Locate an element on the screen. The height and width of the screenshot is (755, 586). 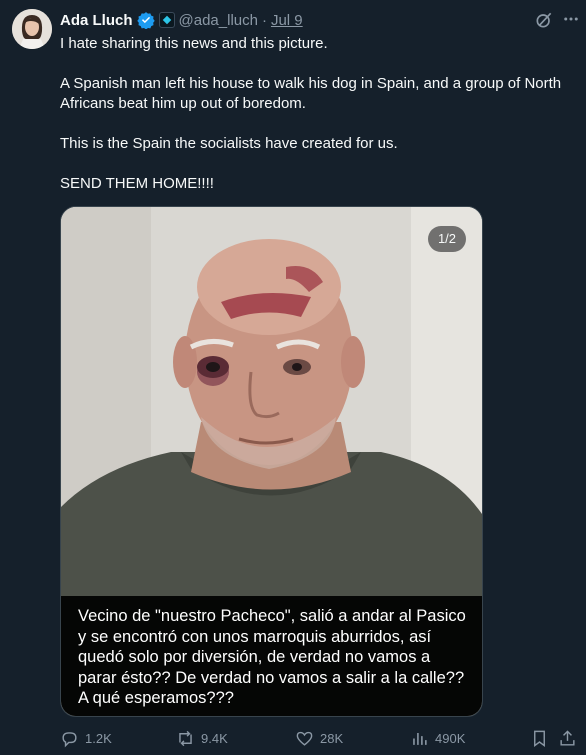
repost-button: 9.4K is located at coordinates (202, 738).